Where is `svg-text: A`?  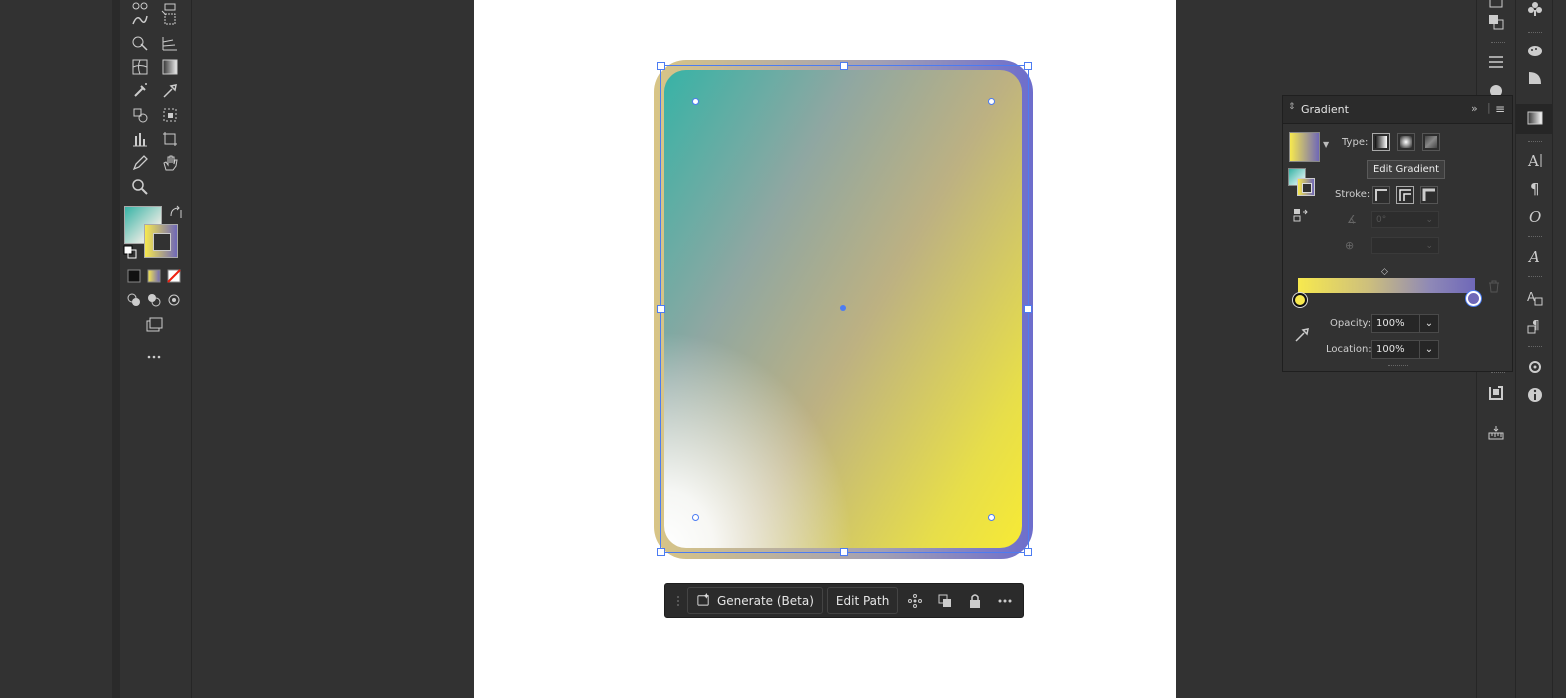 svg-text: A is located at coordinates (1533, 160).